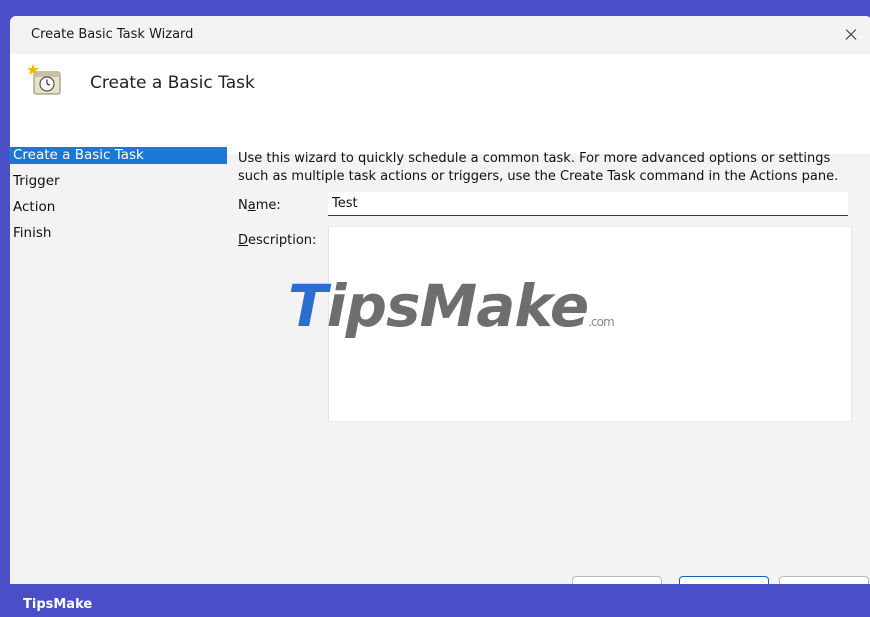 This screenshot has height=617, width=870. I want to click on description-label: Description:, so click(277, 240).